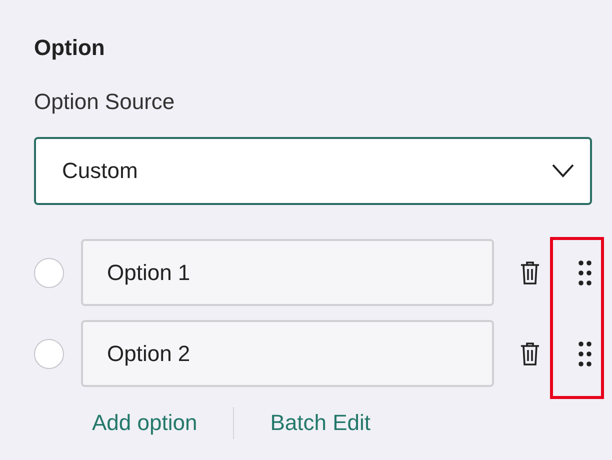 The height and width of the screenshot is (460, 612). What do you see at coordinates (563, 171) in the screenshot?
I see `chevron-down-icon` at bounding box center [563, 171].